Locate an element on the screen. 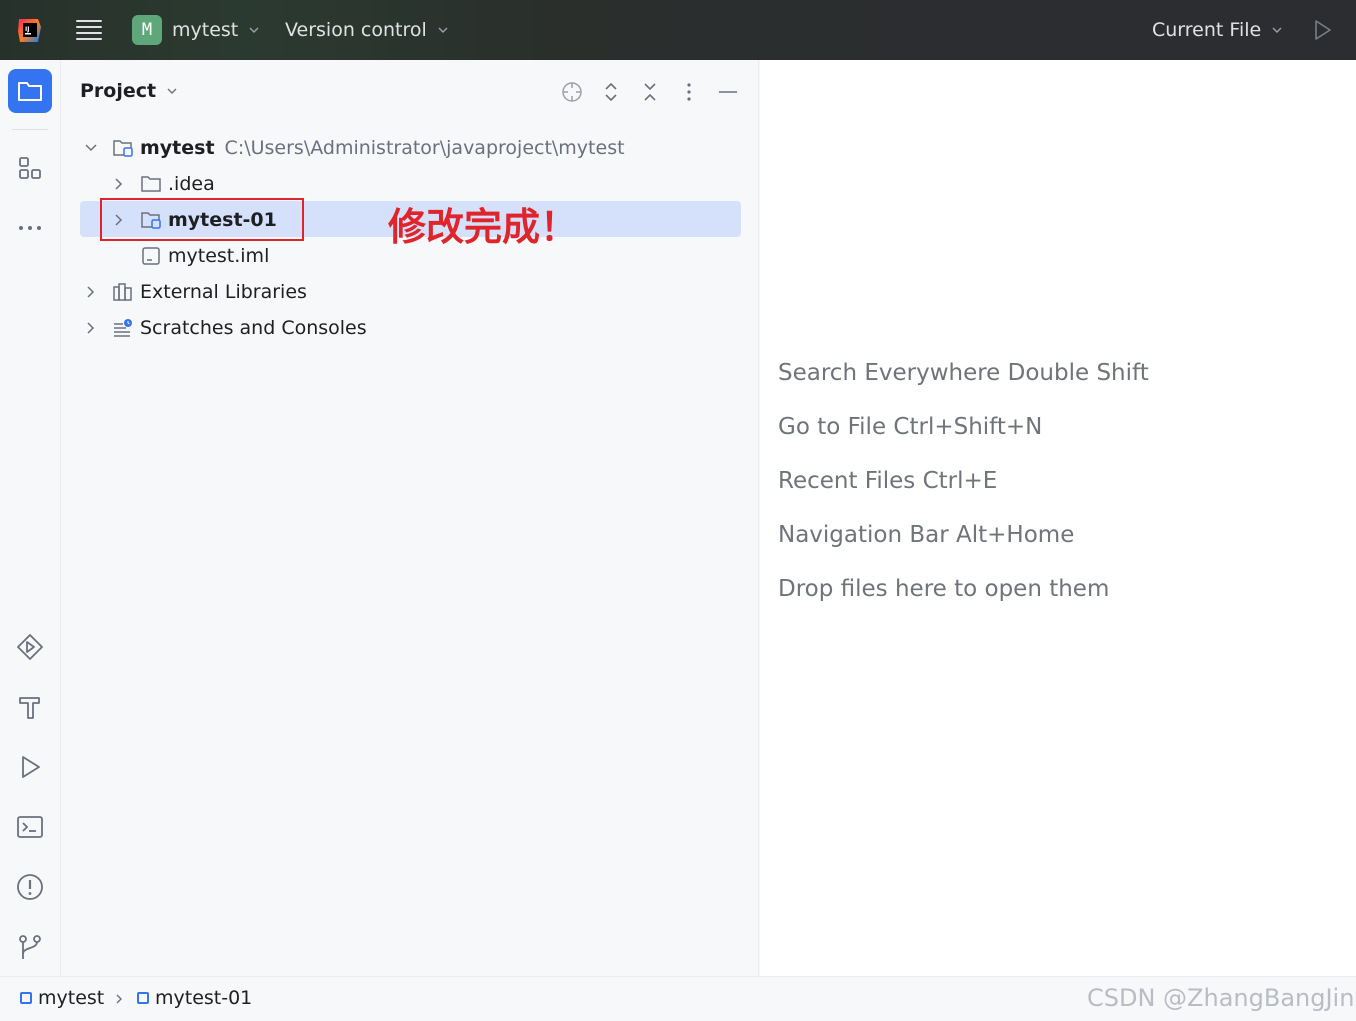 Image resolution: width=1356 pixels, height=1021 pixels. vcs-widget: Version control is located at coordinates (367, 30).